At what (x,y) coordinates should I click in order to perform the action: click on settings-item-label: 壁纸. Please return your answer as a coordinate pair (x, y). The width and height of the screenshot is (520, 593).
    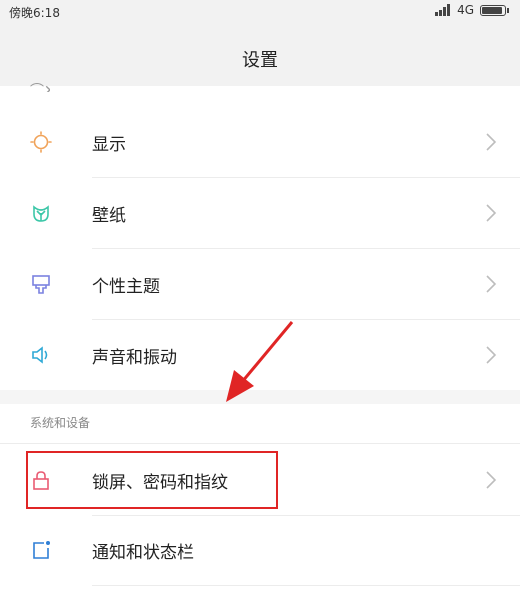
    Looking at the image, I should click on (109, 216).